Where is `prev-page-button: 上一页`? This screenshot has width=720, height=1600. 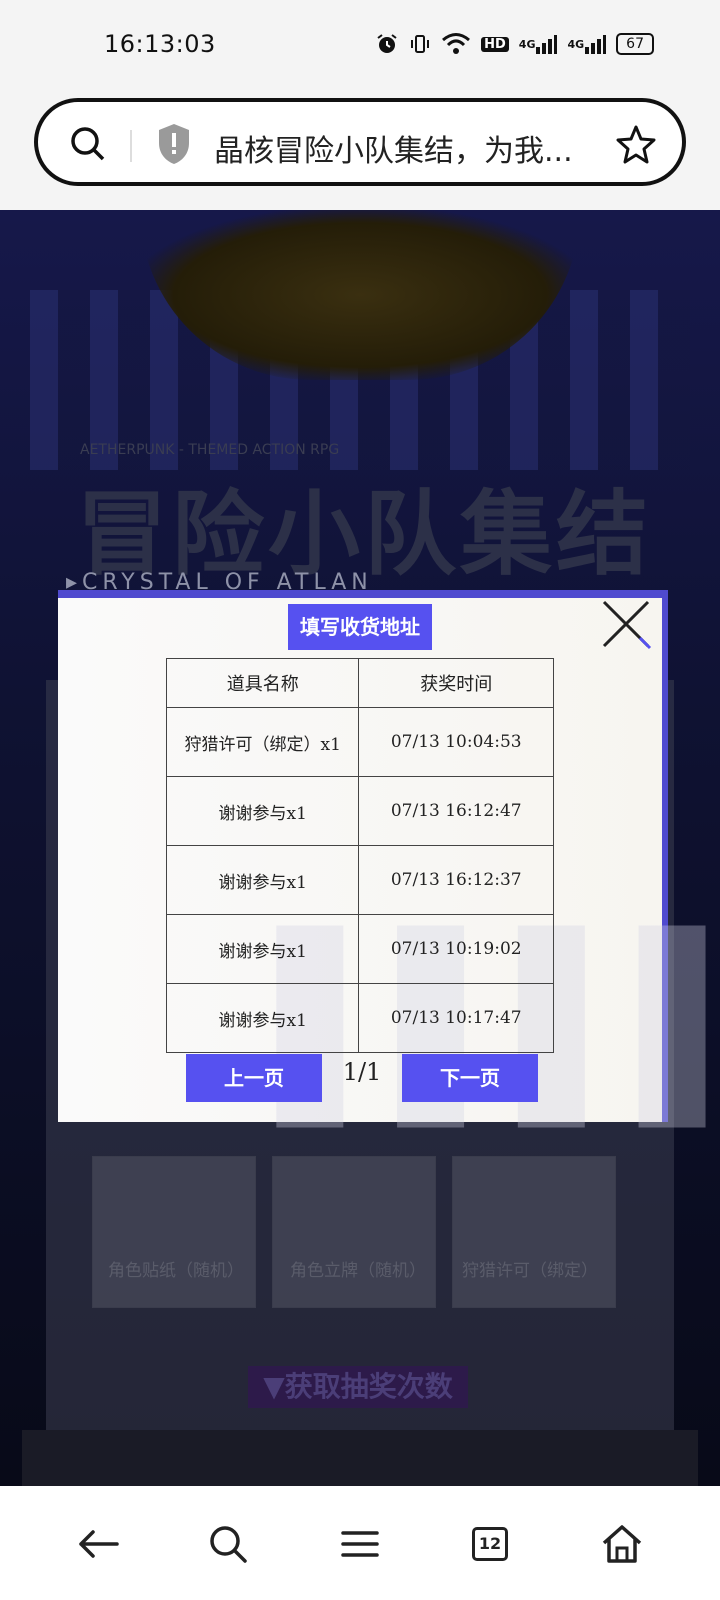
prev-page-button: 上一页 is located at coordinates (254, 1078).